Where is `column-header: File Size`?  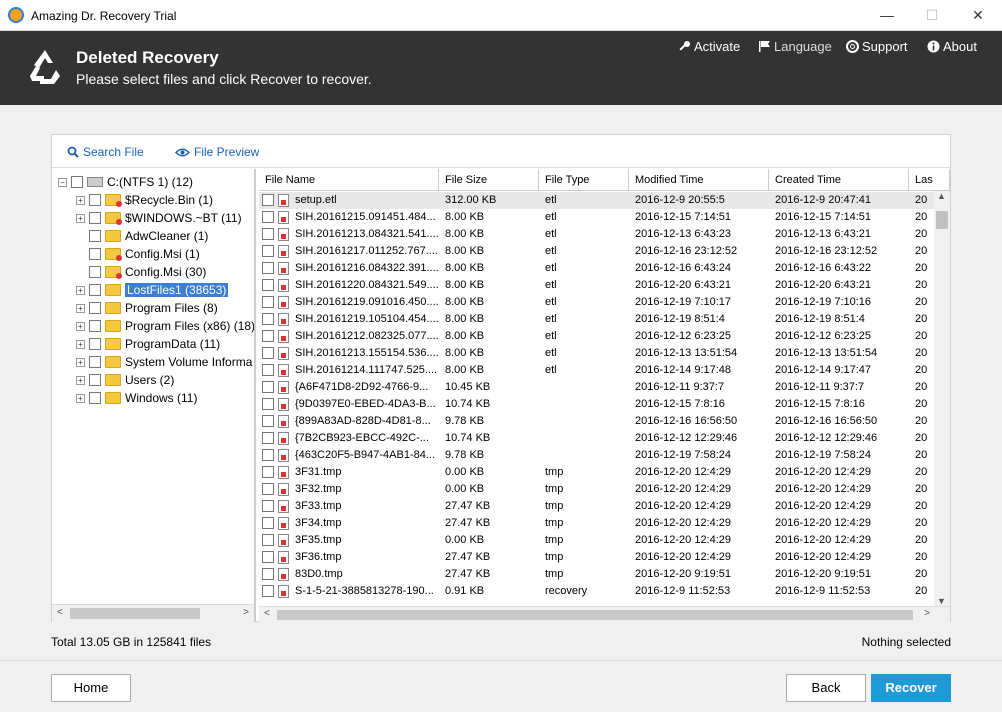 column-header: File Size is located at coordinates (489, 180).